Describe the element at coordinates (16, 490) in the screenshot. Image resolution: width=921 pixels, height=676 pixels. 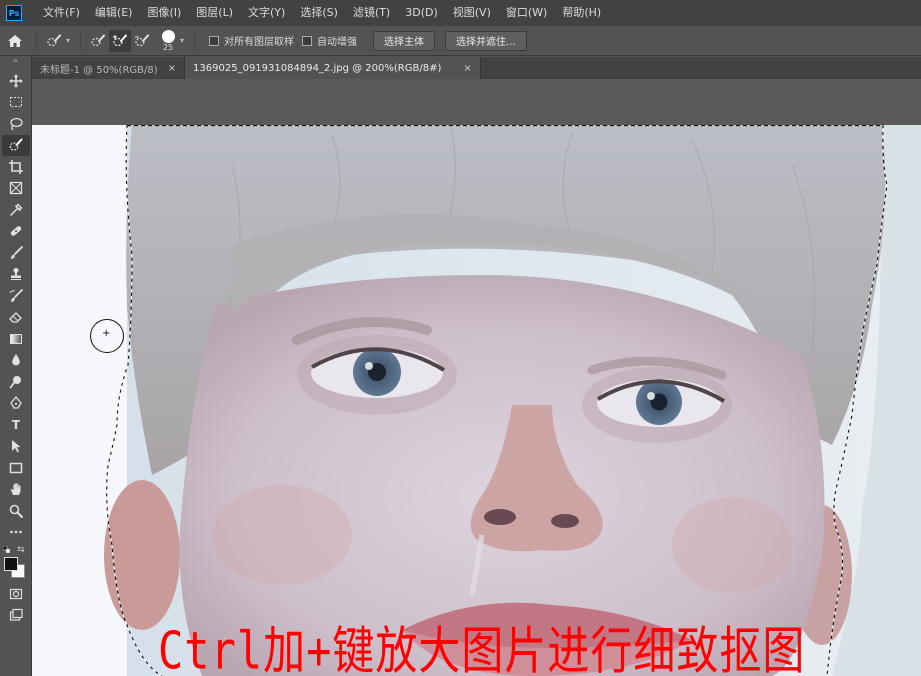
I see `tool-hand` at that location.